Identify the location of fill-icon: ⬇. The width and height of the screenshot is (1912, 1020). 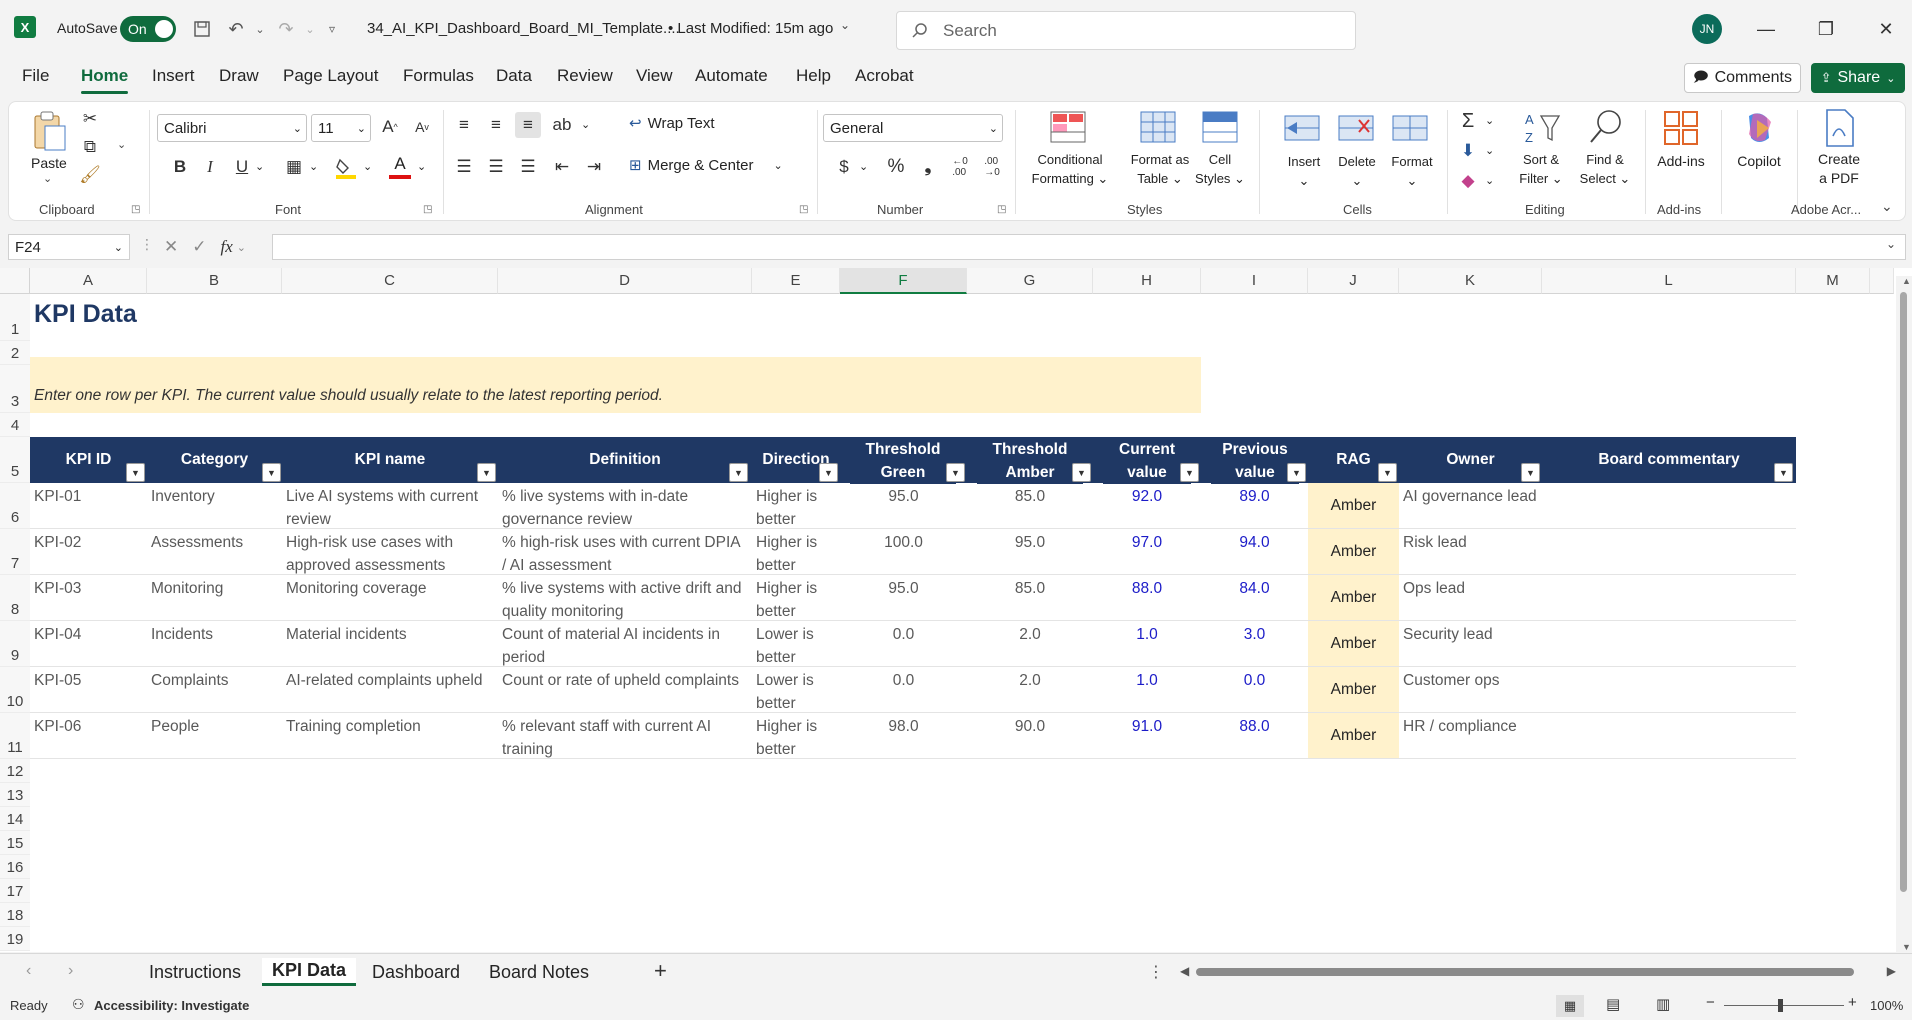
(1468, 151).